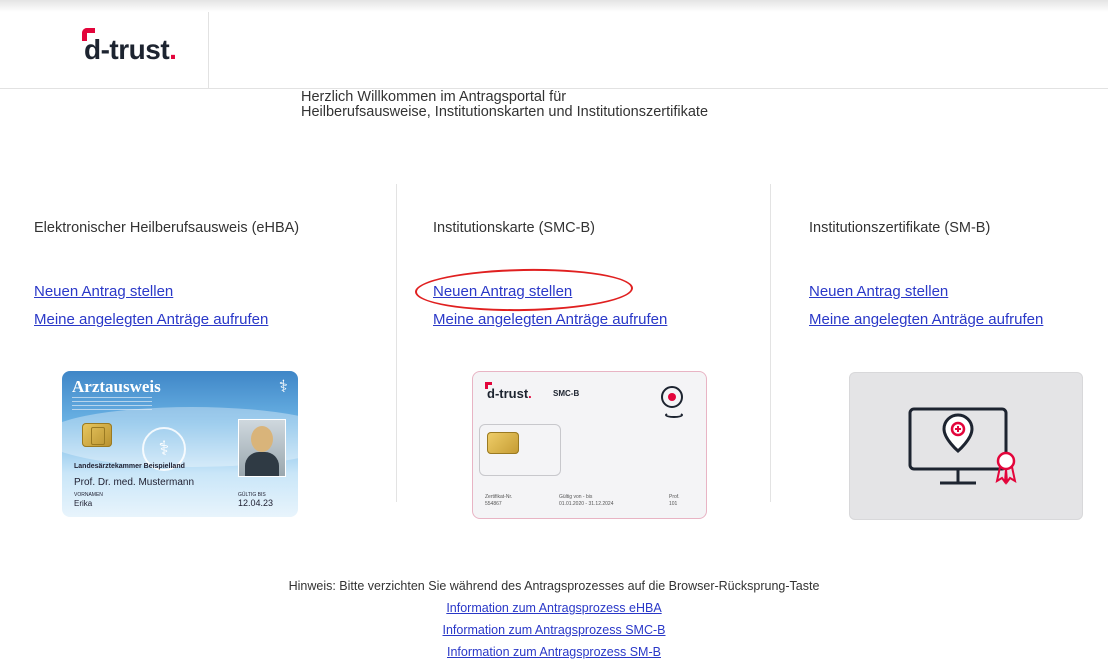 This screenshot has width=1108, height=669. What do you see at coordinates (673, 504) in the screenshot?
I see `card-prof-value: 101` at bounding box center [673, 504].